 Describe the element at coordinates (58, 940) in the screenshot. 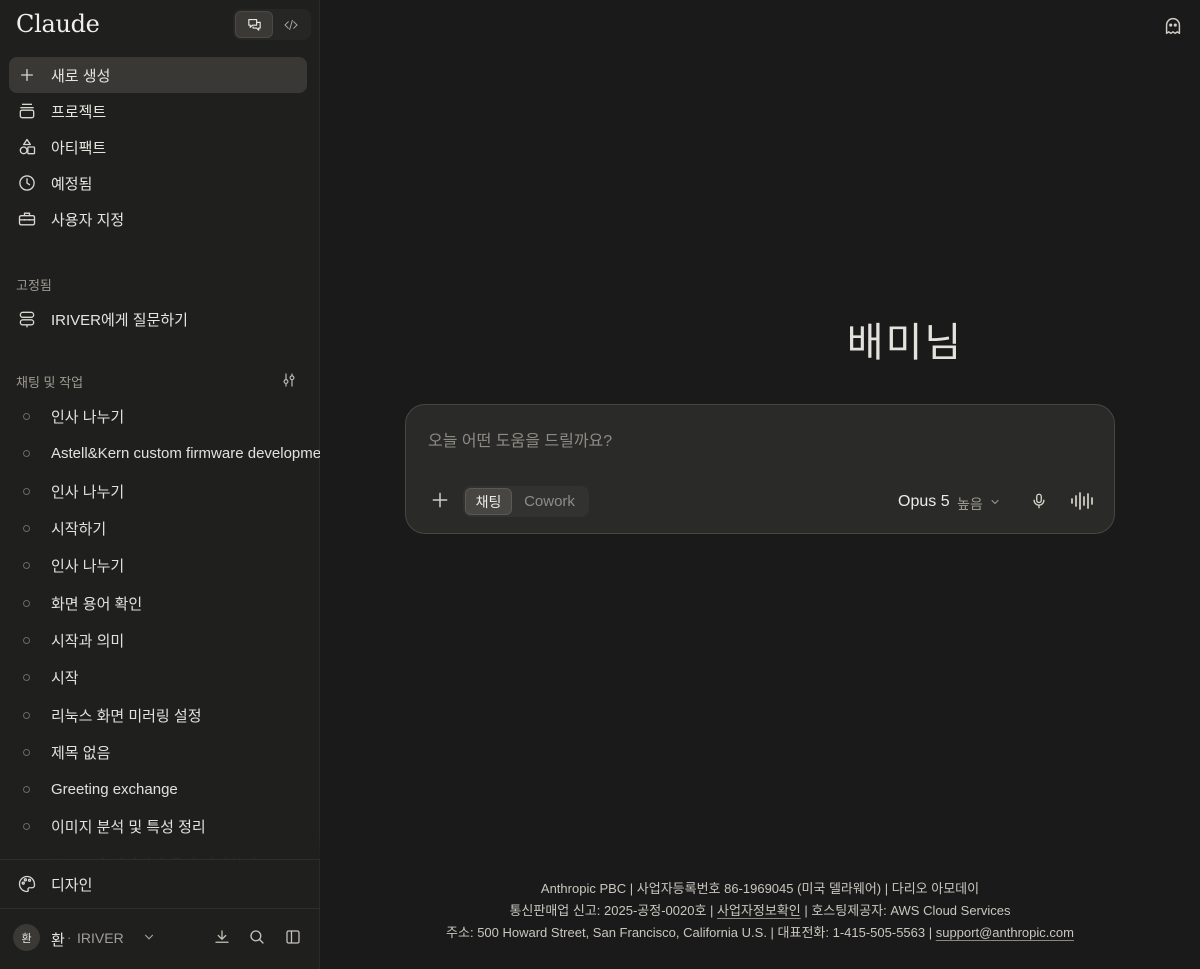

I see `user-name: 환` at that location.